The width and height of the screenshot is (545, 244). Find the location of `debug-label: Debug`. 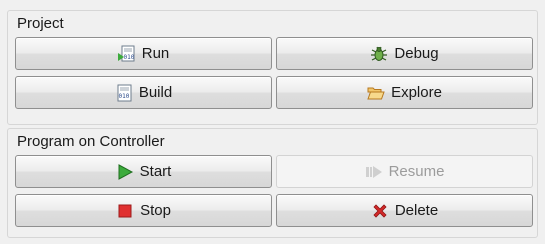

debug-label: Debug is located at coordinates (416, 53).